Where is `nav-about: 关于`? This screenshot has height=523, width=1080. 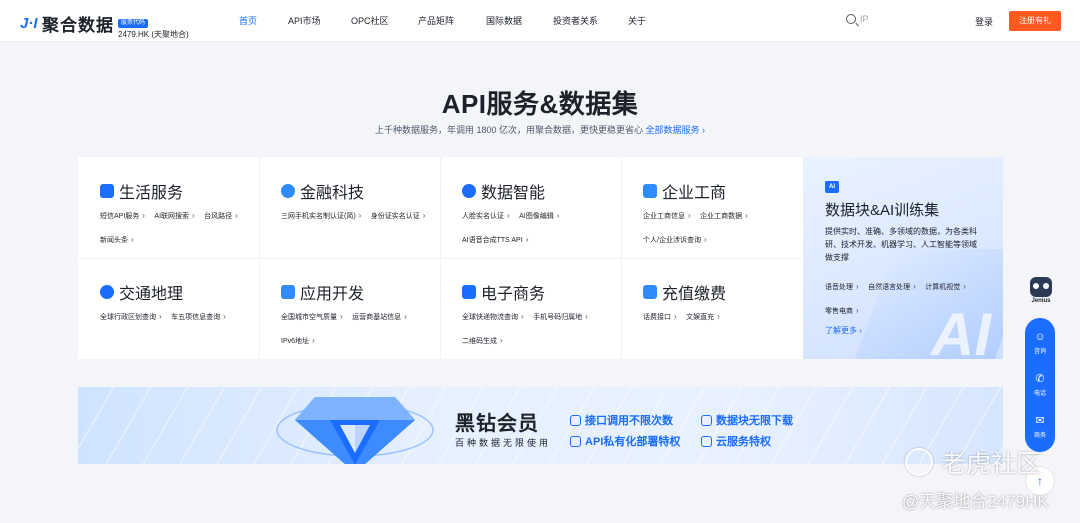
nav-about: 关于 is located at coordinates (637, 21).